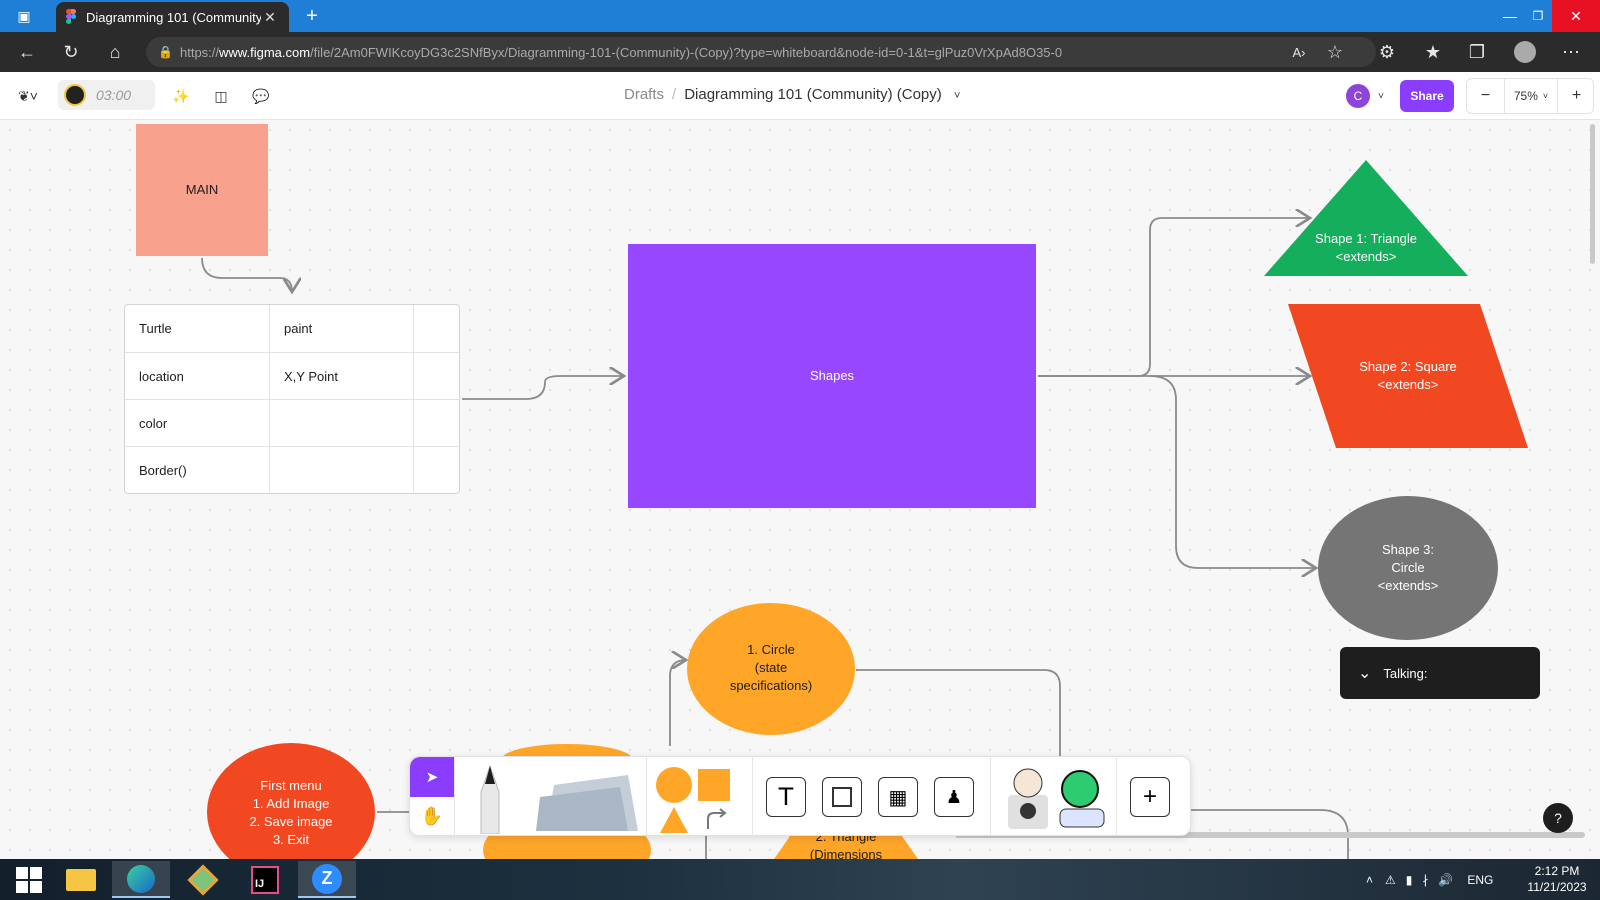 This screenshot has width=1600, height=900. Describe the element at coordinates (246, 274) in the screenshot. I see `connector-main-to-table` at that location.